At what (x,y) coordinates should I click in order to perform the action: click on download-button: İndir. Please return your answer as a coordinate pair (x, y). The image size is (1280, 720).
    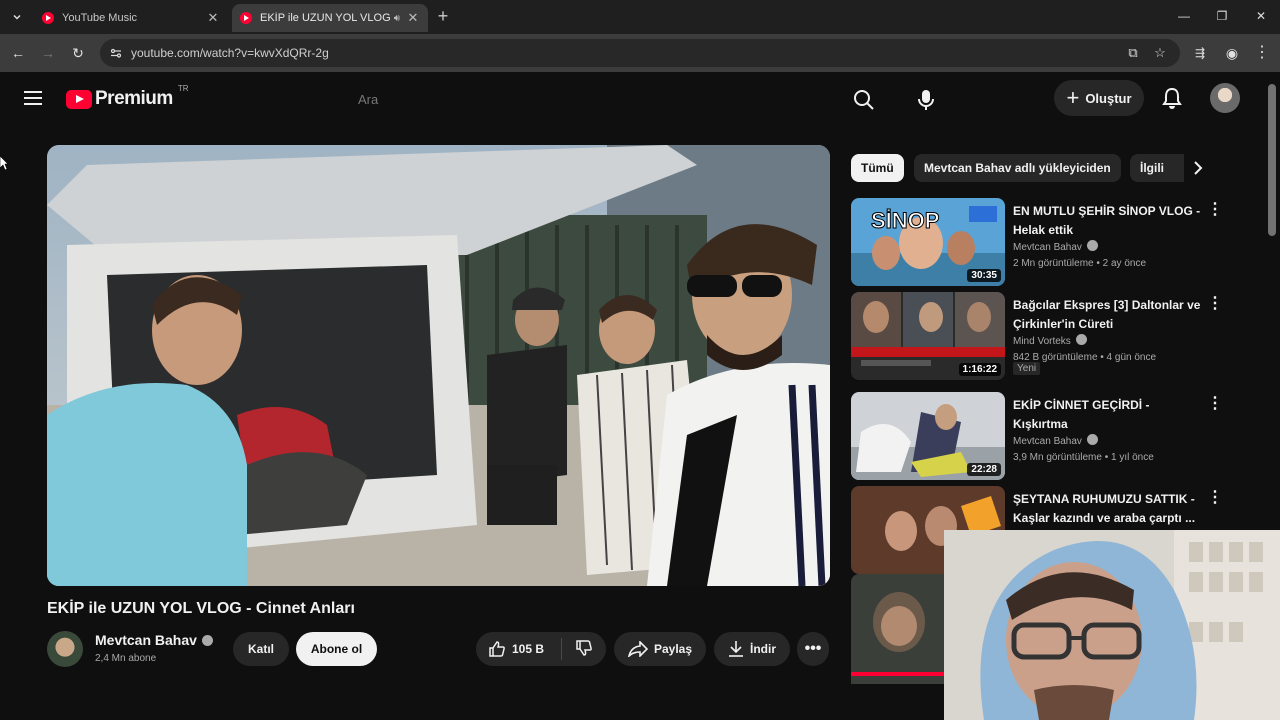
    Looking at the image, I should click on (752, 649).